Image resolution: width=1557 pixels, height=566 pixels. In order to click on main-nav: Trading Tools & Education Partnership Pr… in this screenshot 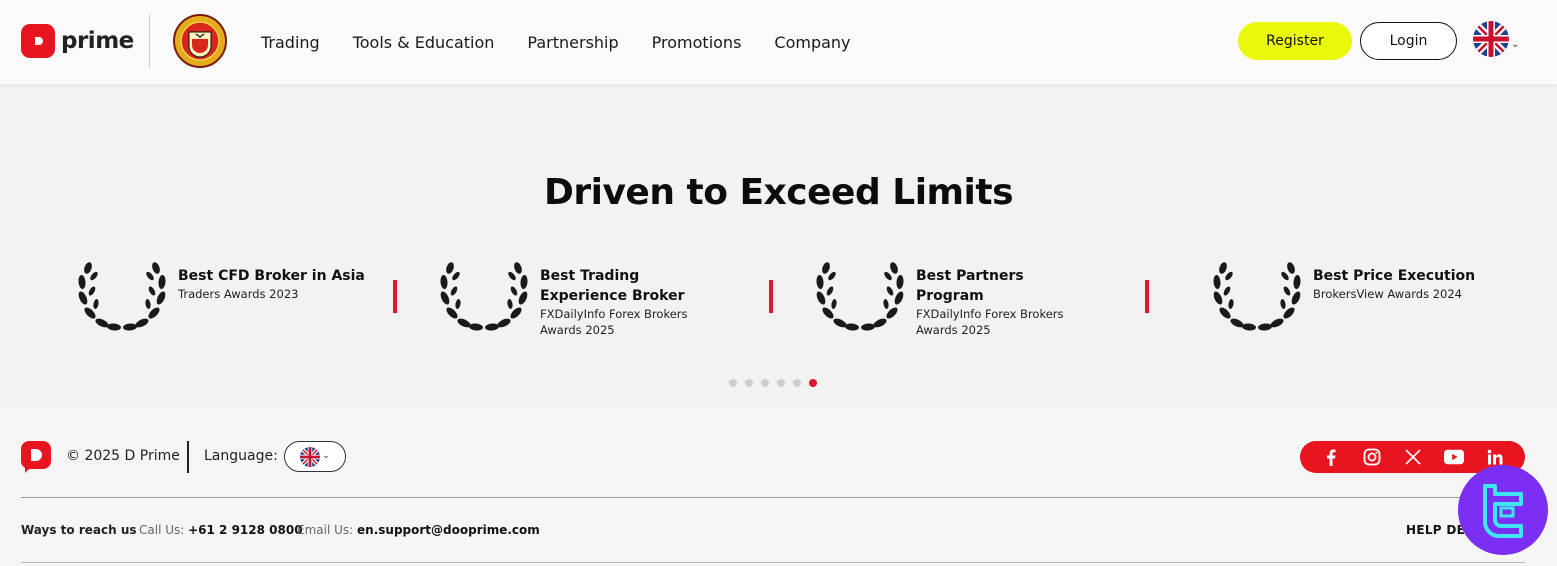, I will do `click(556, 42)`.